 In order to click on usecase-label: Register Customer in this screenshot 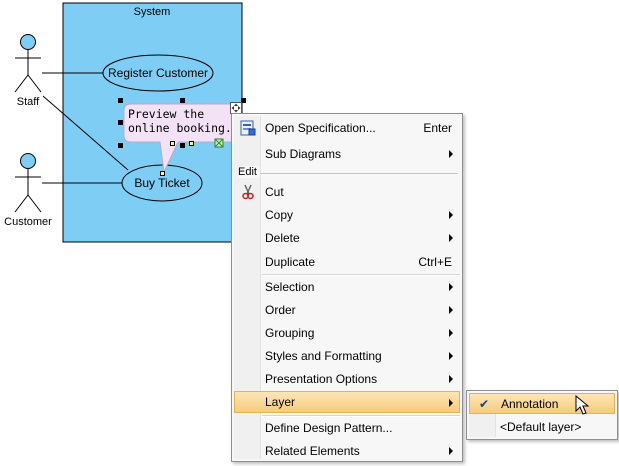, I will do `click(158, 73)`.